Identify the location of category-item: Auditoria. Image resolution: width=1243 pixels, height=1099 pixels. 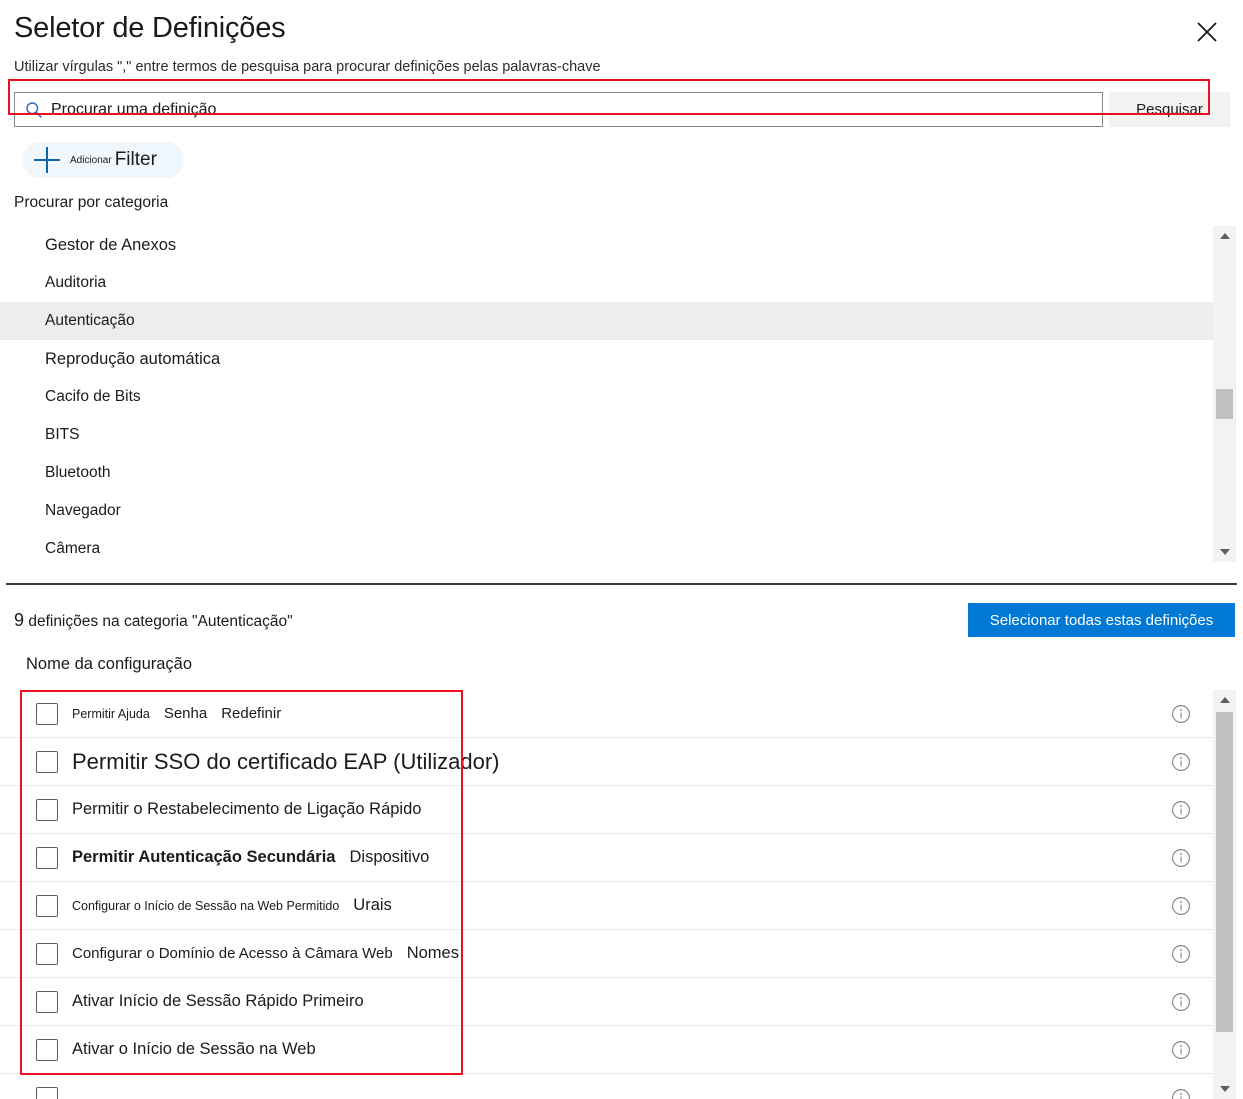
(606, 283).